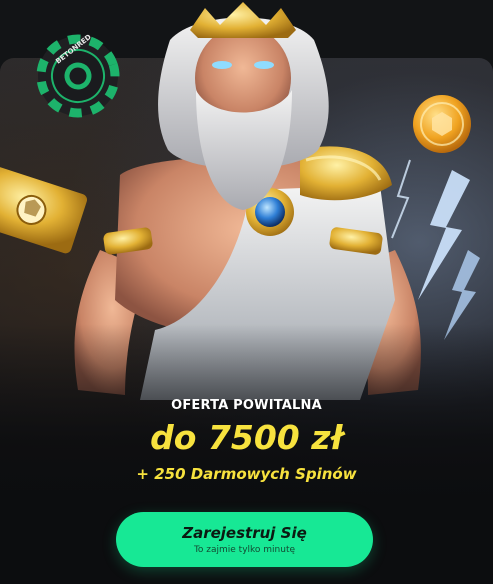 This screenshot has height=584, width=493. What do you see at coordinates (44, 210) in the screenshot?
I see `golden-ticket-icon` at bounding box center [44, 210].